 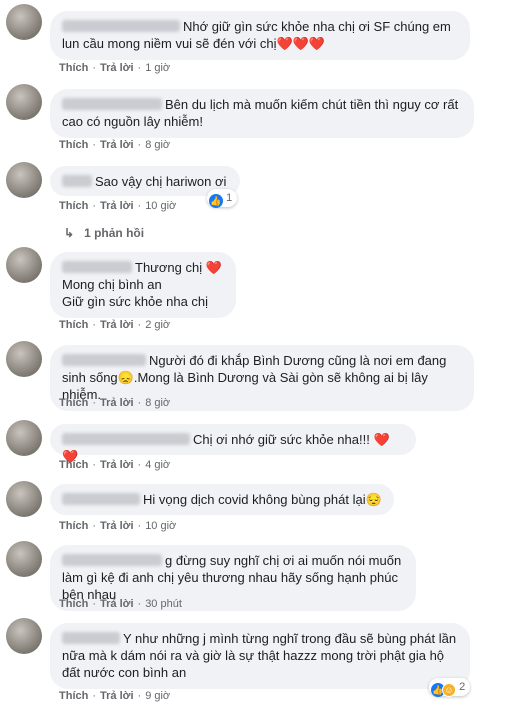 What do you see at coordinates (229, 198) in the screenshot?
I see `reaction-count: 1` at bounding box center [229, 198].